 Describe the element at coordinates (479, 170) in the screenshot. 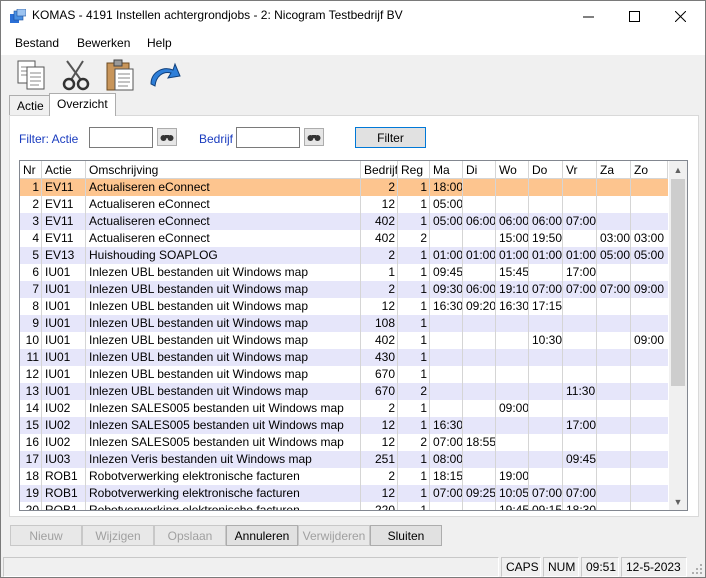

I see `column-header-di: Di` at that location.